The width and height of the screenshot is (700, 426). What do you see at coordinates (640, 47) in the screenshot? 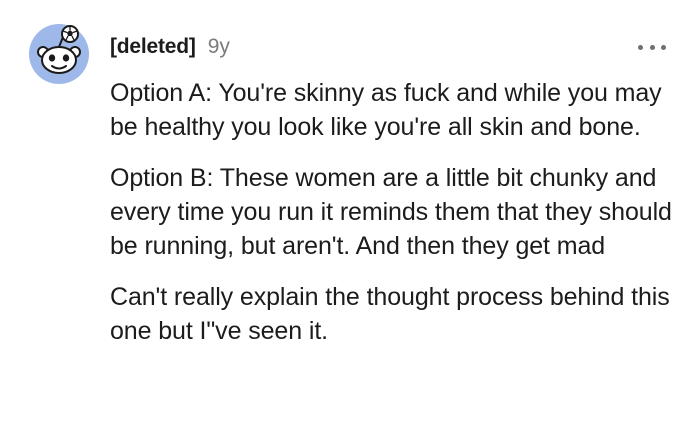
I see `more-options-icon` at bounding box center [640, 47].